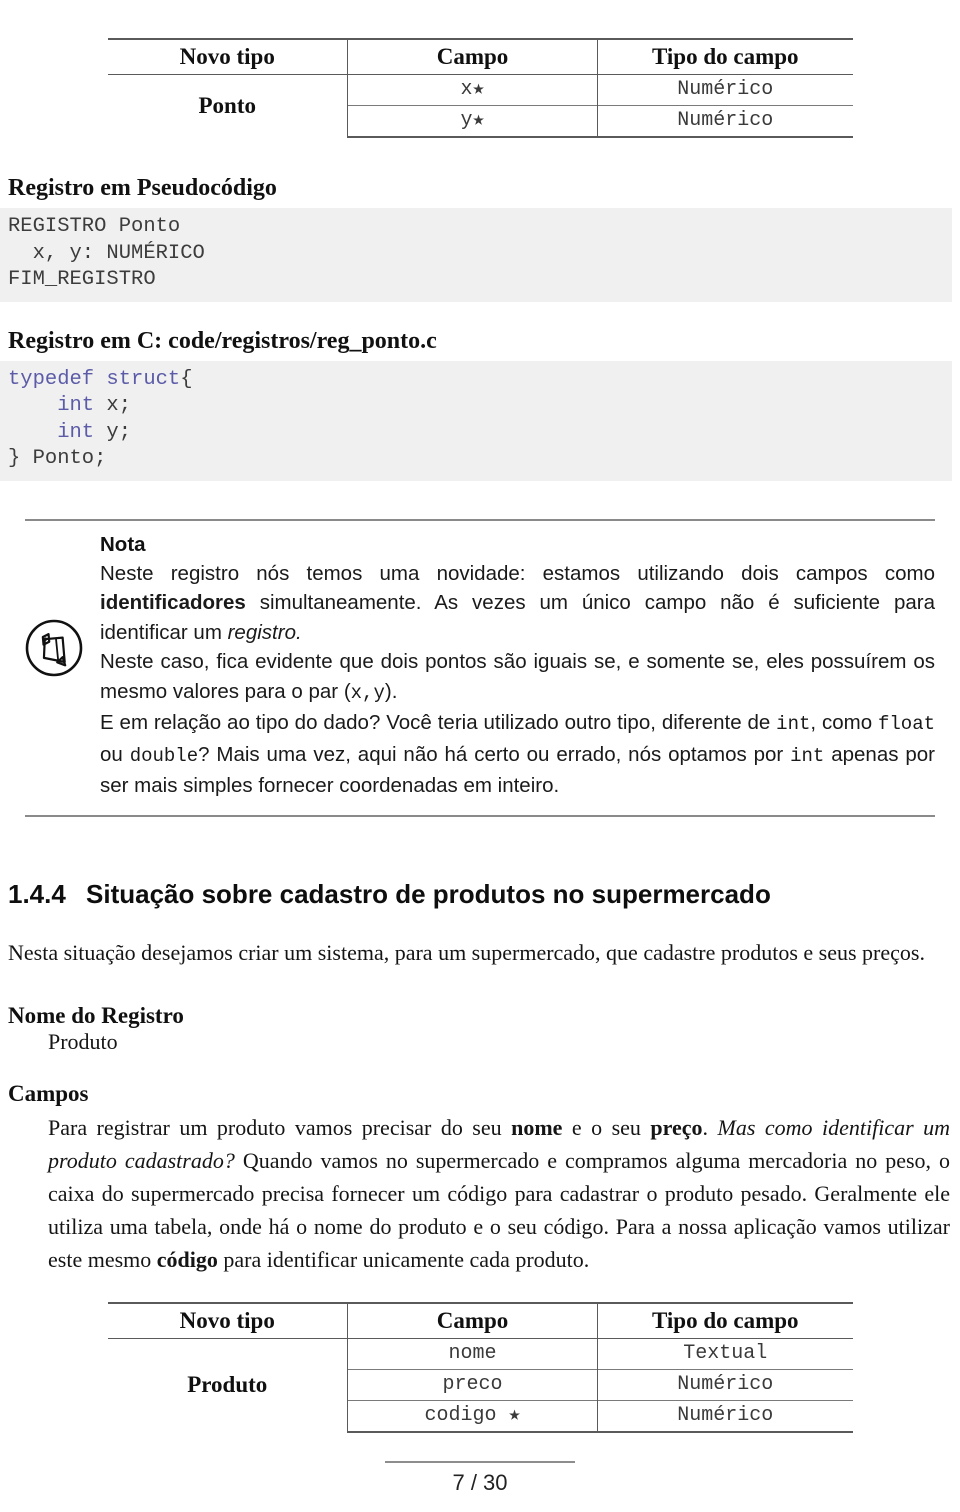 Image resolution: width=960 pixels, height=1512 pixels. What do you see at coordinates (472, 121) in the screenshot?
I see `cell-campo: y★` at bounding box center [472, 121].